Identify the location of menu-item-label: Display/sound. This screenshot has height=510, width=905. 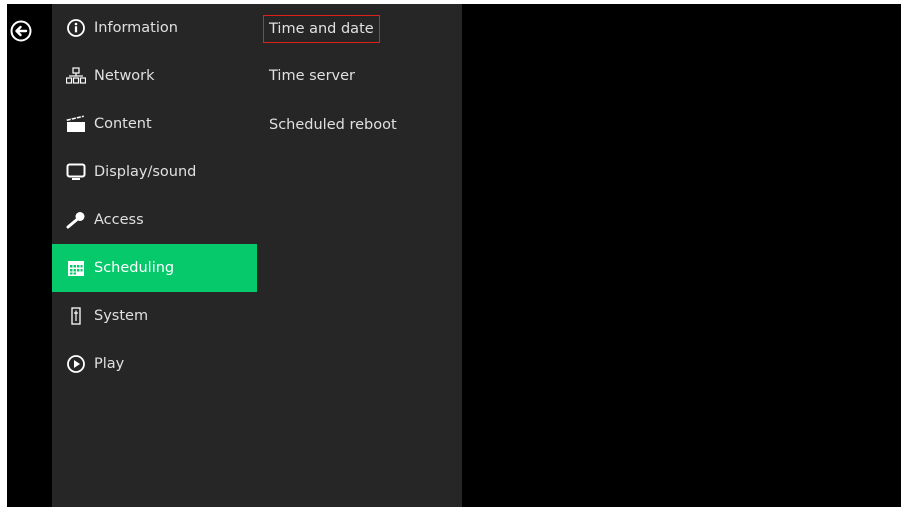
(145, 172).